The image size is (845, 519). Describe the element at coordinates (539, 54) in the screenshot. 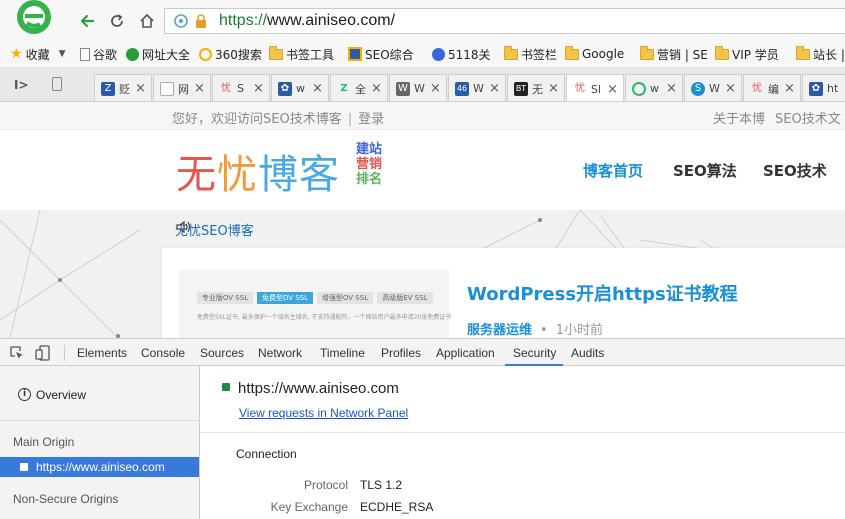

I see `bookmark-label: 书签栏` at that location.